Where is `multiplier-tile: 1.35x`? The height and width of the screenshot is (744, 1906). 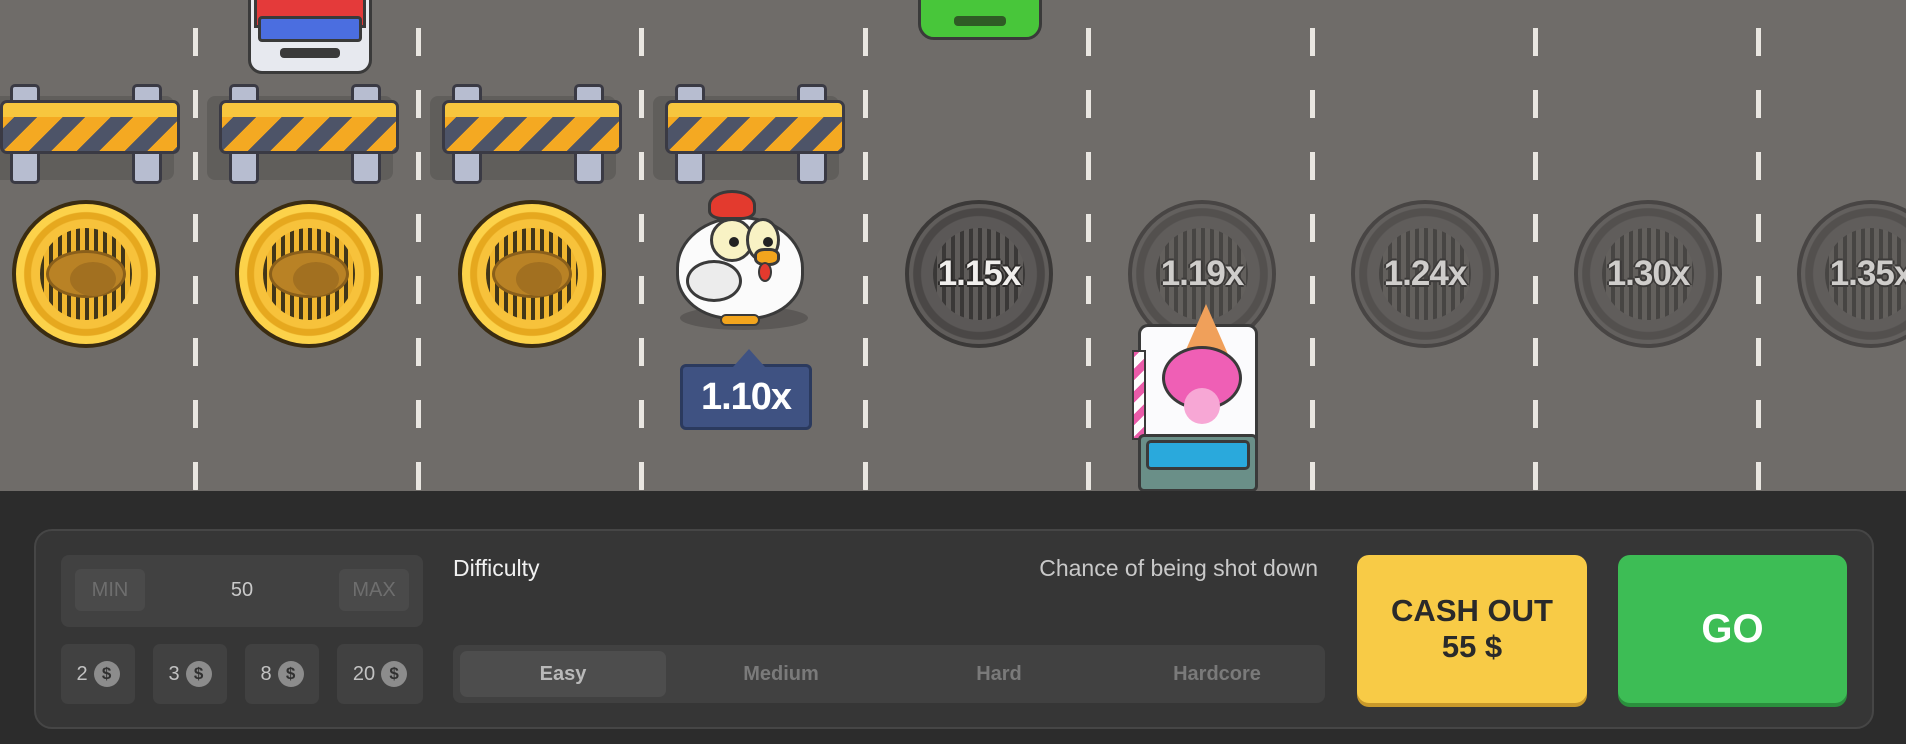
multiplier-tile: 1.35x is located at coordinates (1851, 274).